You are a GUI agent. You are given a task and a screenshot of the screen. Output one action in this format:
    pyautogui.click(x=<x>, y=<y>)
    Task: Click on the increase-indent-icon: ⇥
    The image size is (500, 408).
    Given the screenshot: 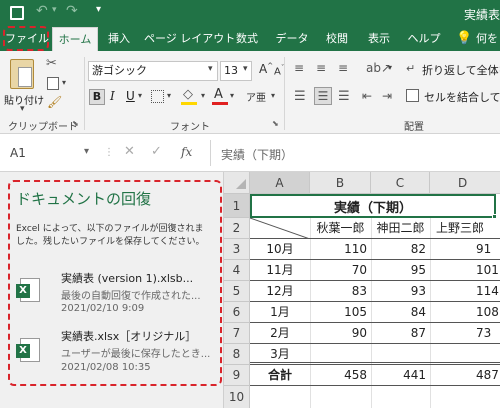 What is the action you would take?
    pyautogui.click(x=387, y=96)
    